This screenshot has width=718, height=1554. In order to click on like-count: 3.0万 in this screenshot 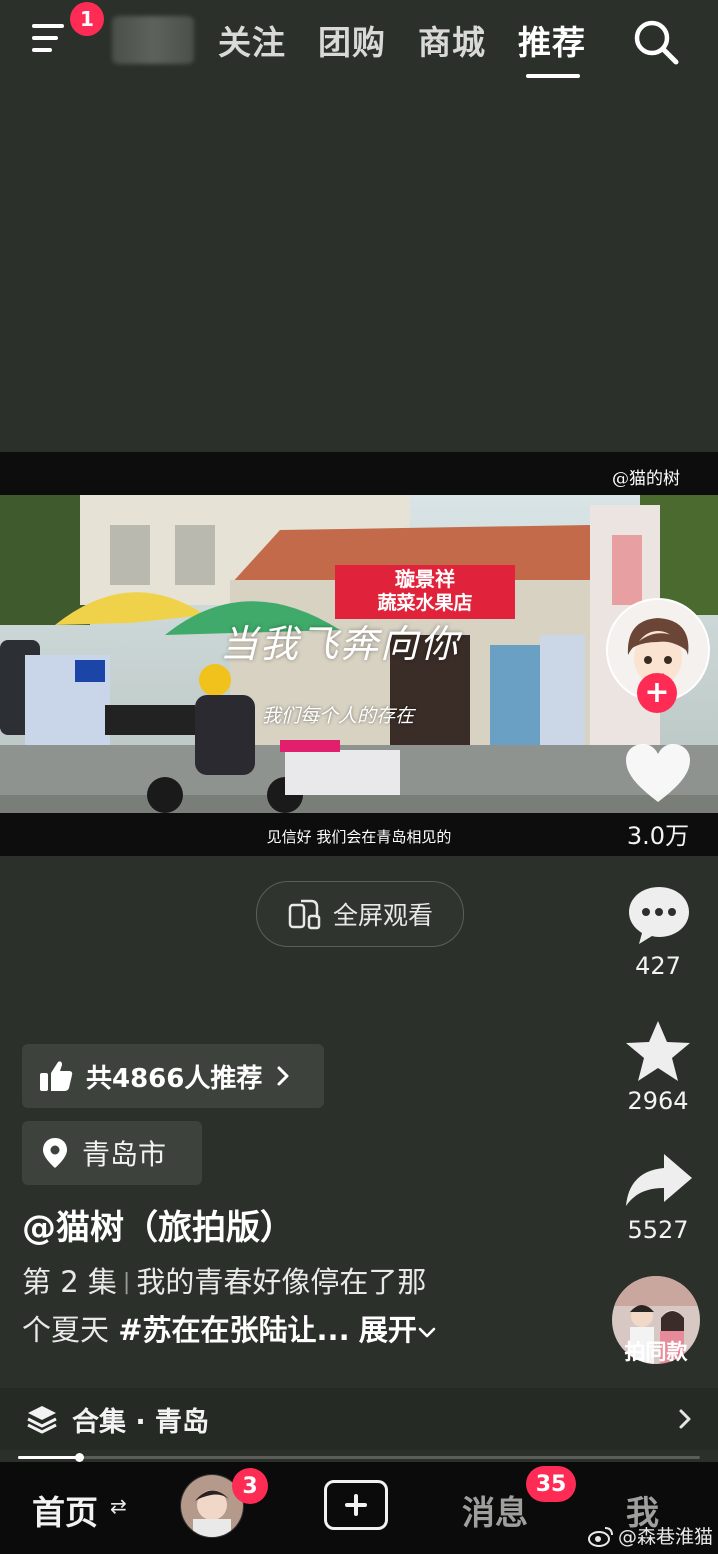, I will do `click(658, 836)`.